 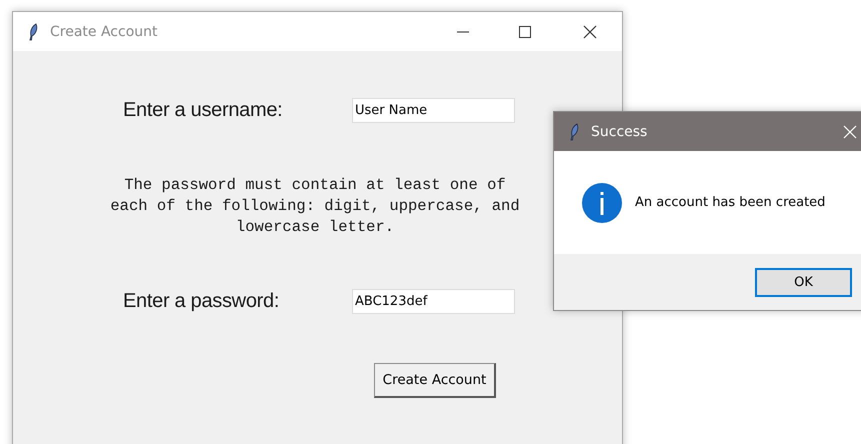 I want to click on dialog-message: An account has been created, so click(x=730, y=202).